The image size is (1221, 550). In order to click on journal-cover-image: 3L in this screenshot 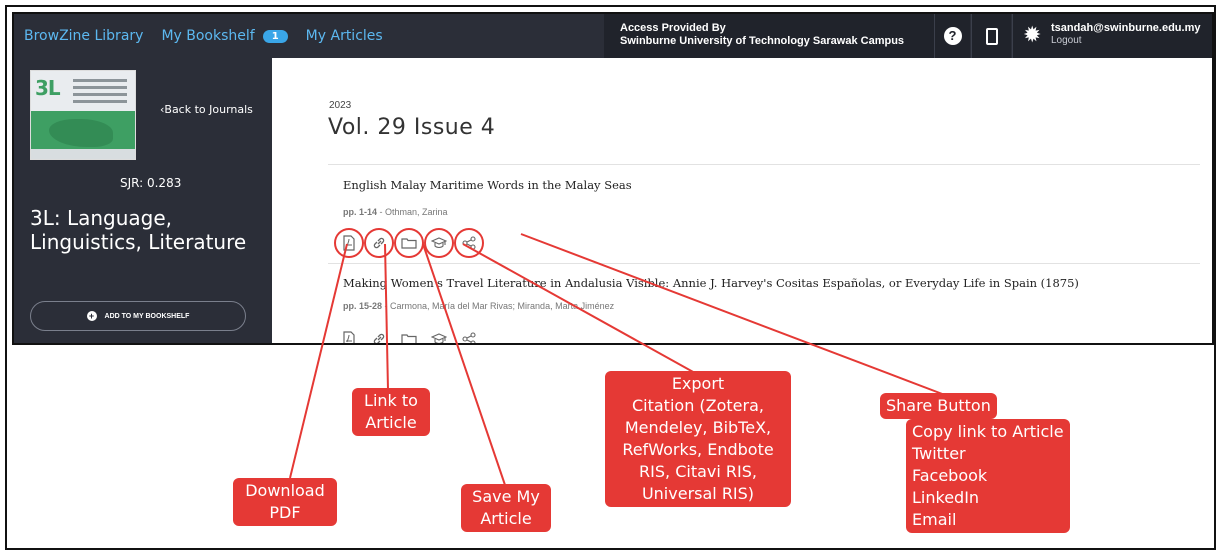, I will do `click(83, 115)`.